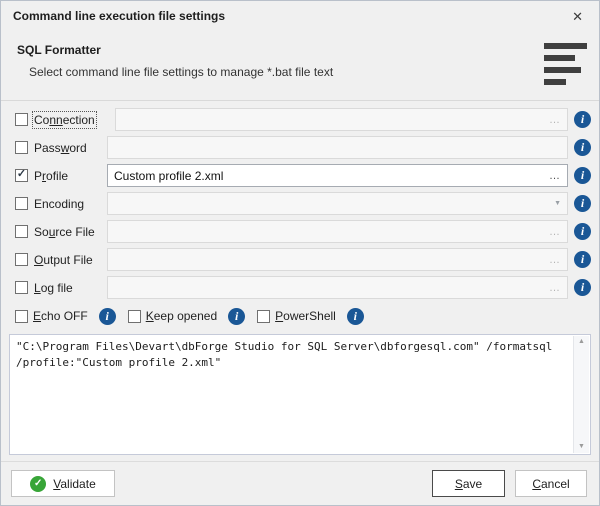 The image size is (600, 506). Describe the element at coordinates (21, 316) in the screenshot. I see `echo-off-checkbox` at that location.